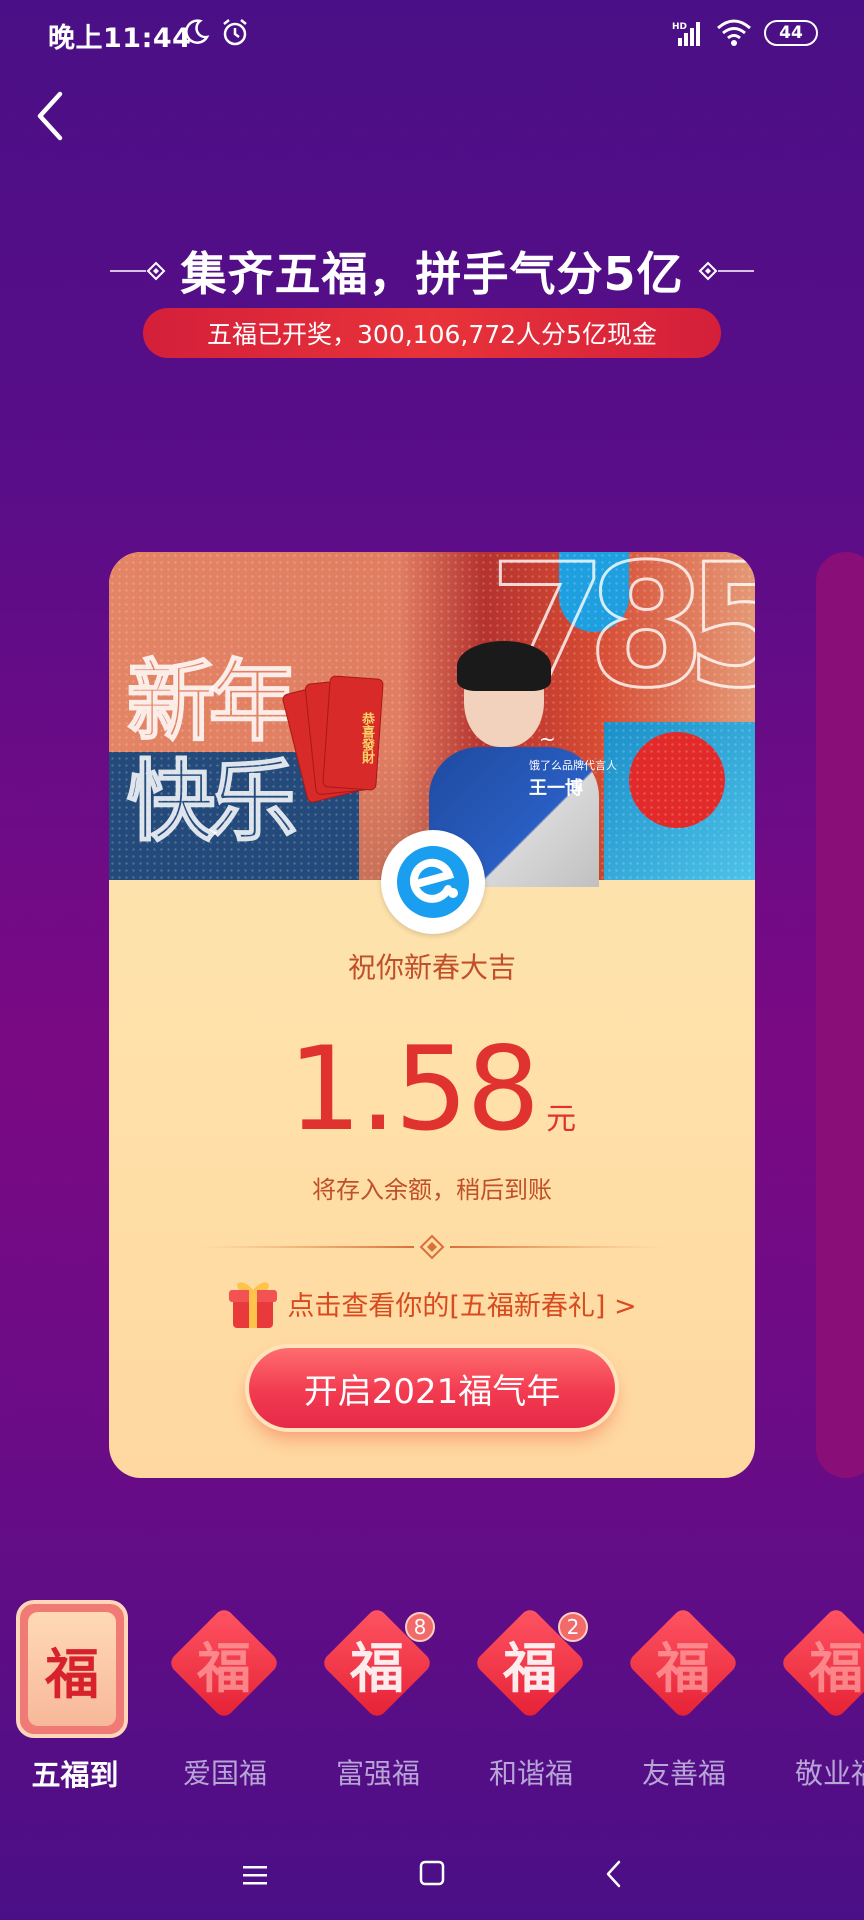 Image resolution: width=864 pixels, height=1920 pixels. Describe the element at coordinates (138, 271) in the screenshot. I see `ornament-left-icon` at that location.